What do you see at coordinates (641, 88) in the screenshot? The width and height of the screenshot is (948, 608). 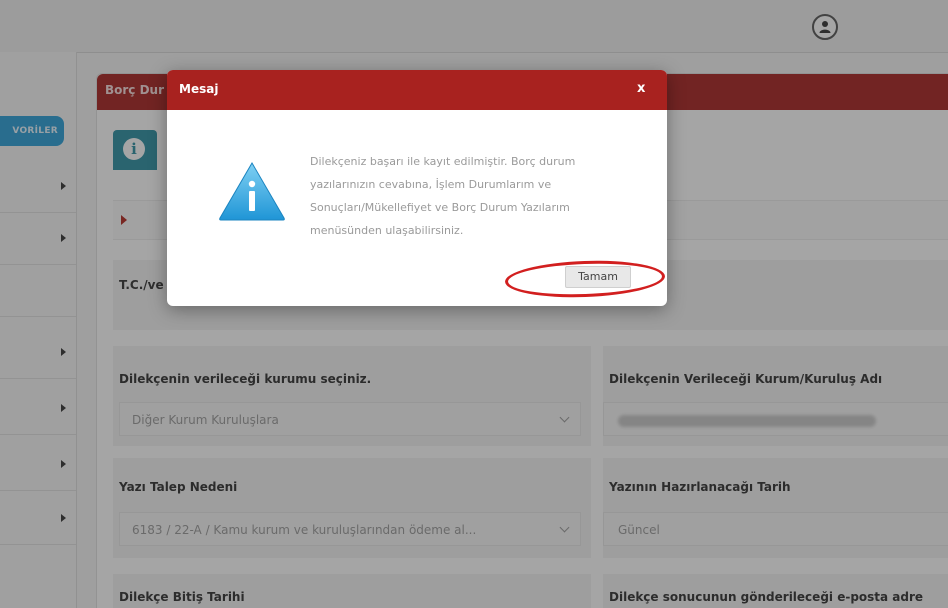 I see `close-button: x` at bounding box center [641, 88].